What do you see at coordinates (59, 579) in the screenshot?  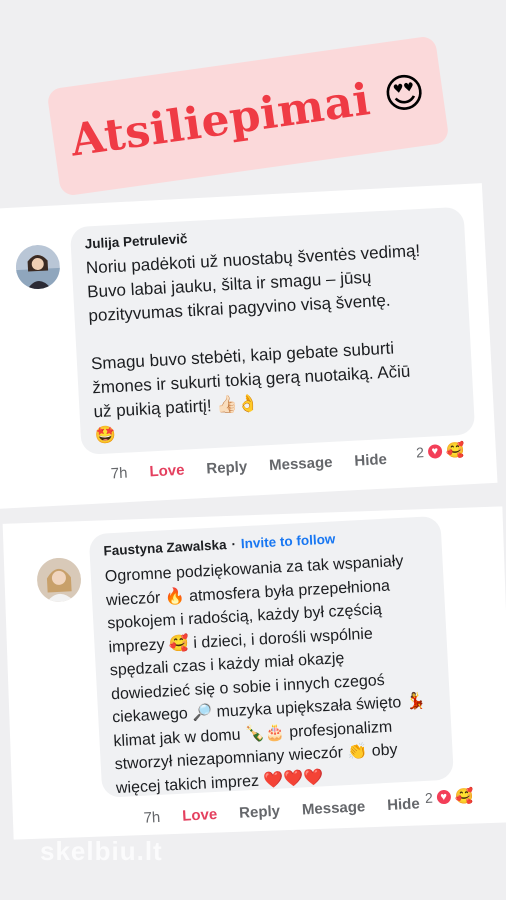 I see `avatar` at bounding box center [59, 579].